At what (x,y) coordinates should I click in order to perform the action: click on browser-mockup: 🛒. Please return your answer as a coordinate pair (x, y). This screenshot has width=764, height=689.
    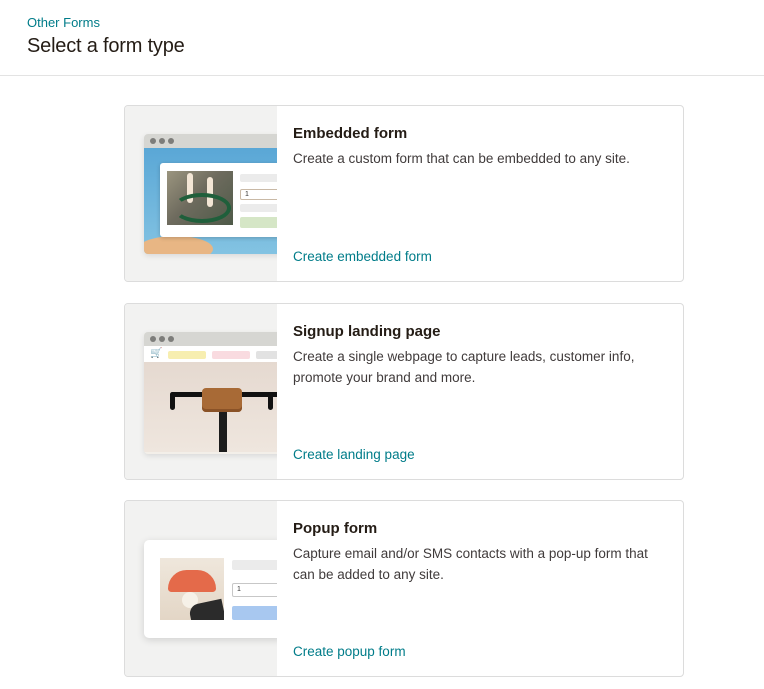
    Looking at the image, I should click on (210, 393).